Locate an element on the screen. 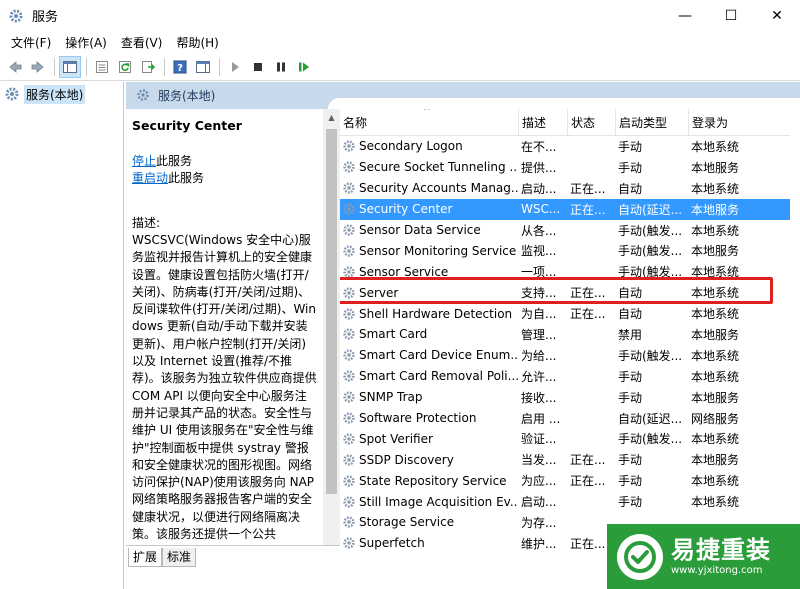 This screenshot has width=800, height=589. pause-service-button is located at coordinates (281, 67).